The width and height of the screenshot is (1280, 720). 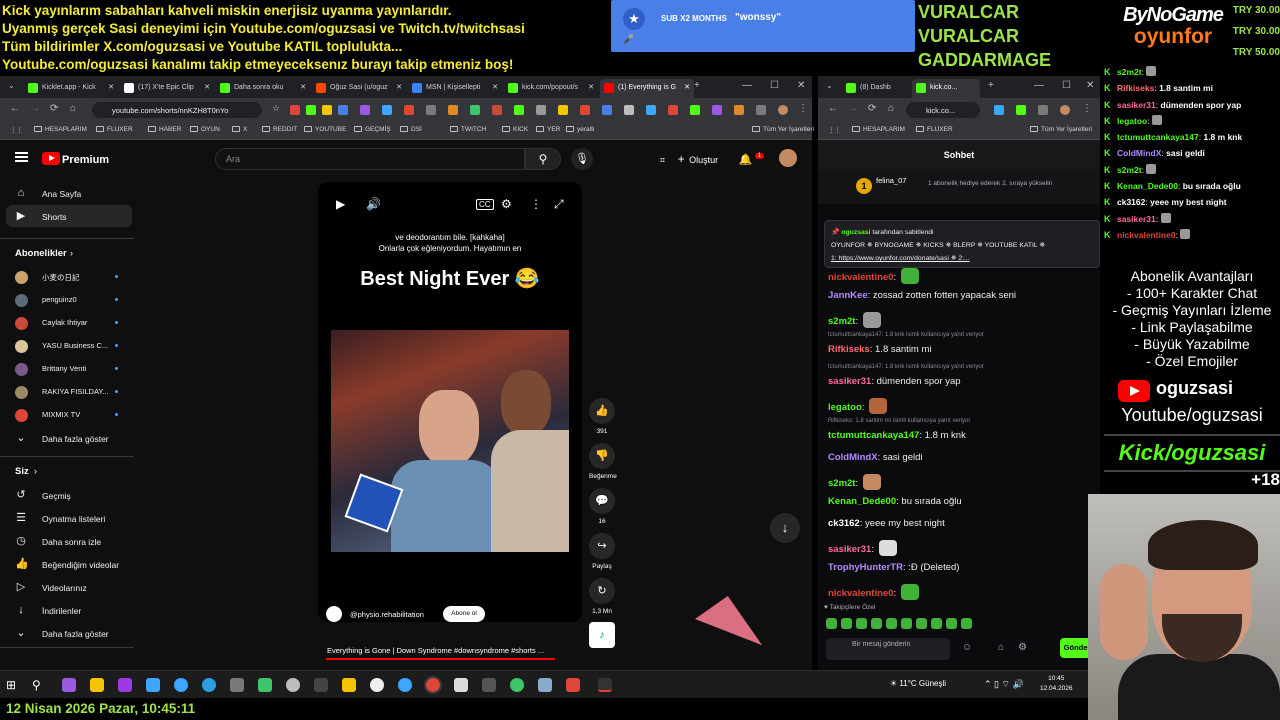 What do you see at coordinates (703, 160) in the screenshot?
I see `create-button: Oluştur` at bounding box center [703, 160].